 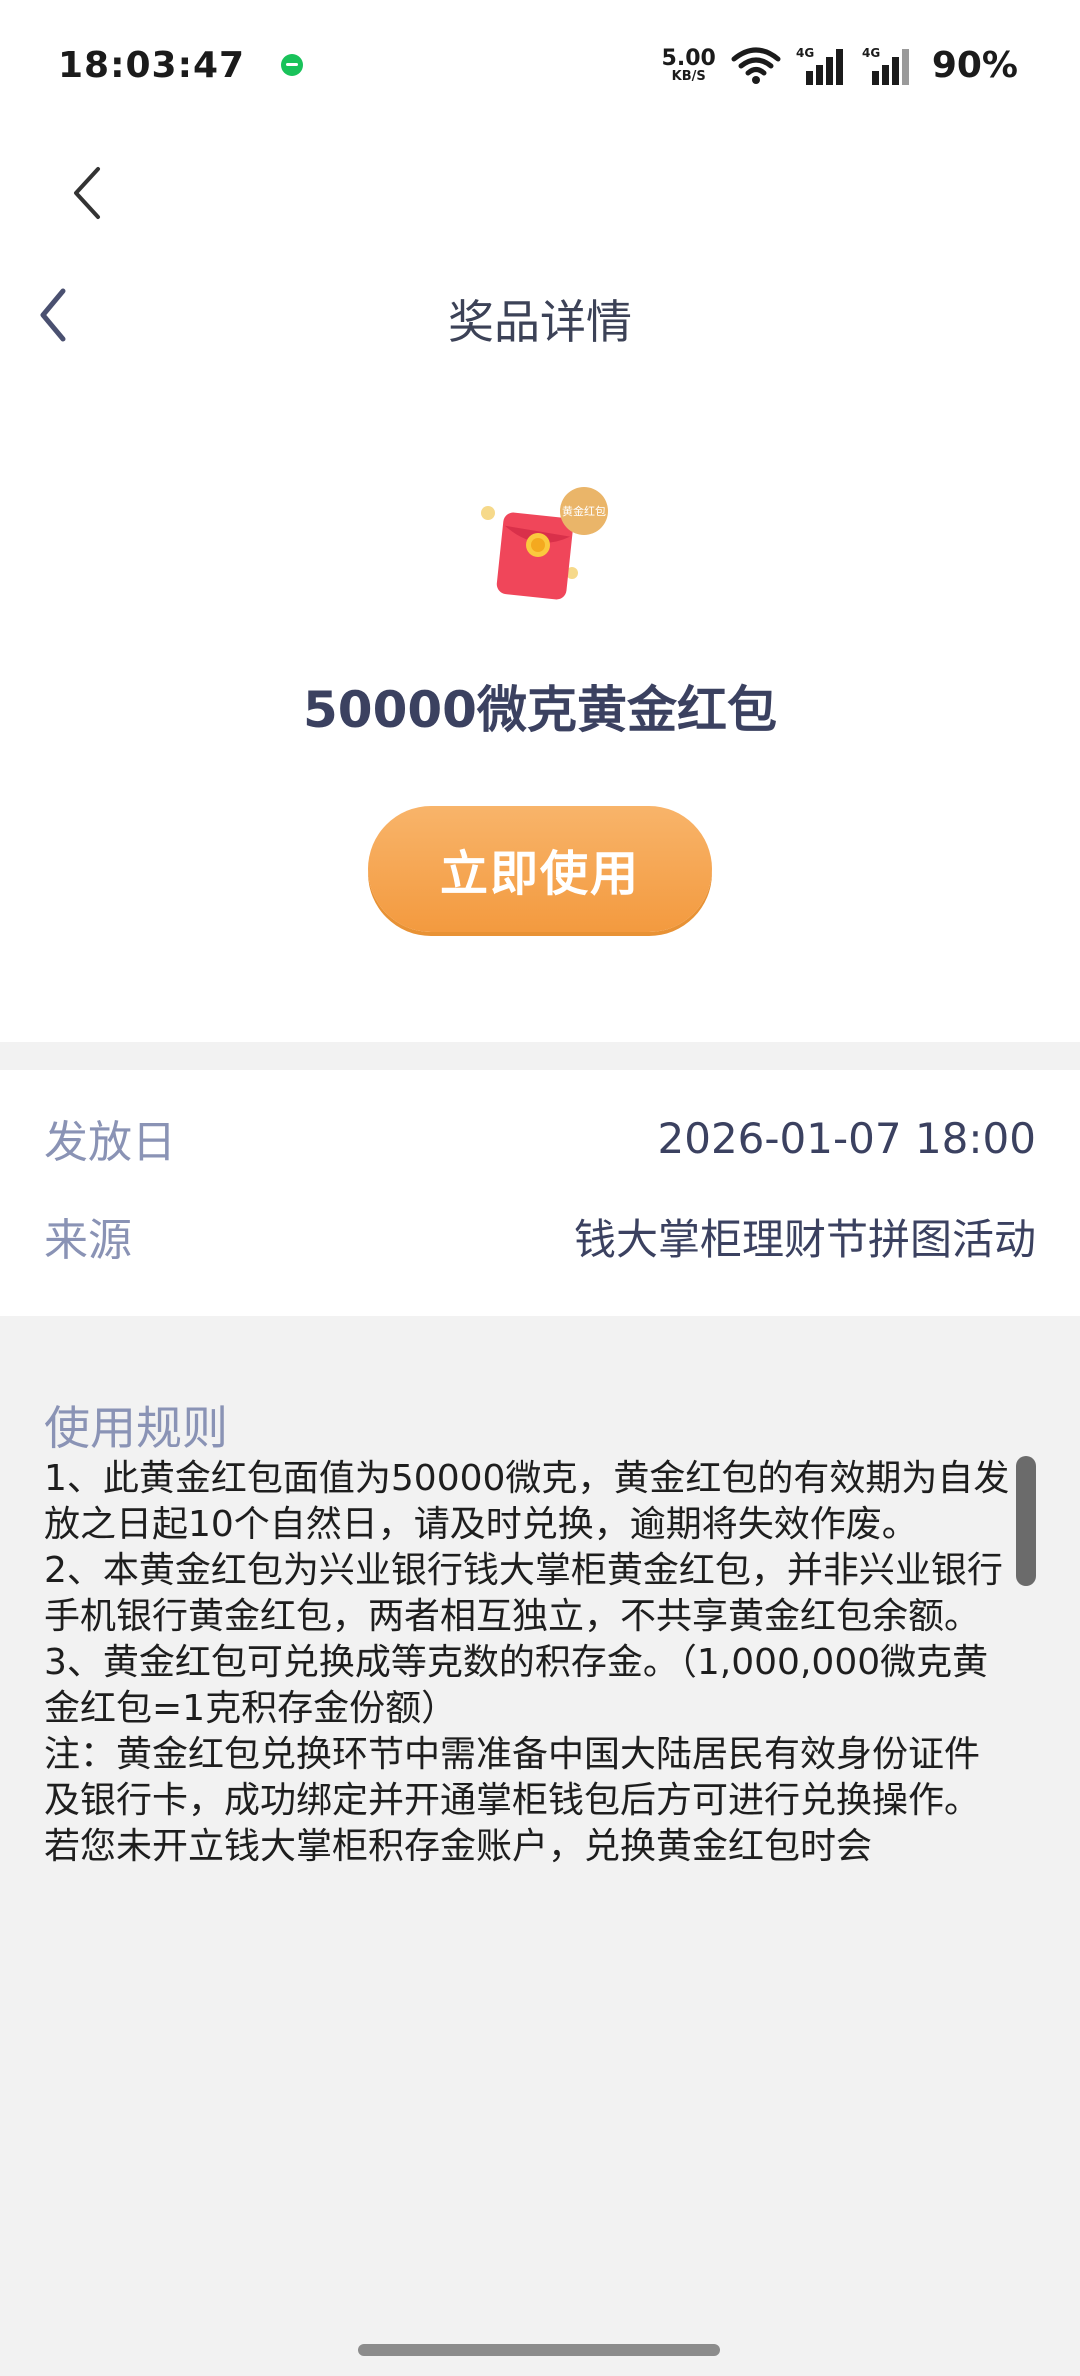 I want to click on status-right: 5.00 KB/S 4G 4G 90%, so click(x=840, y=65).